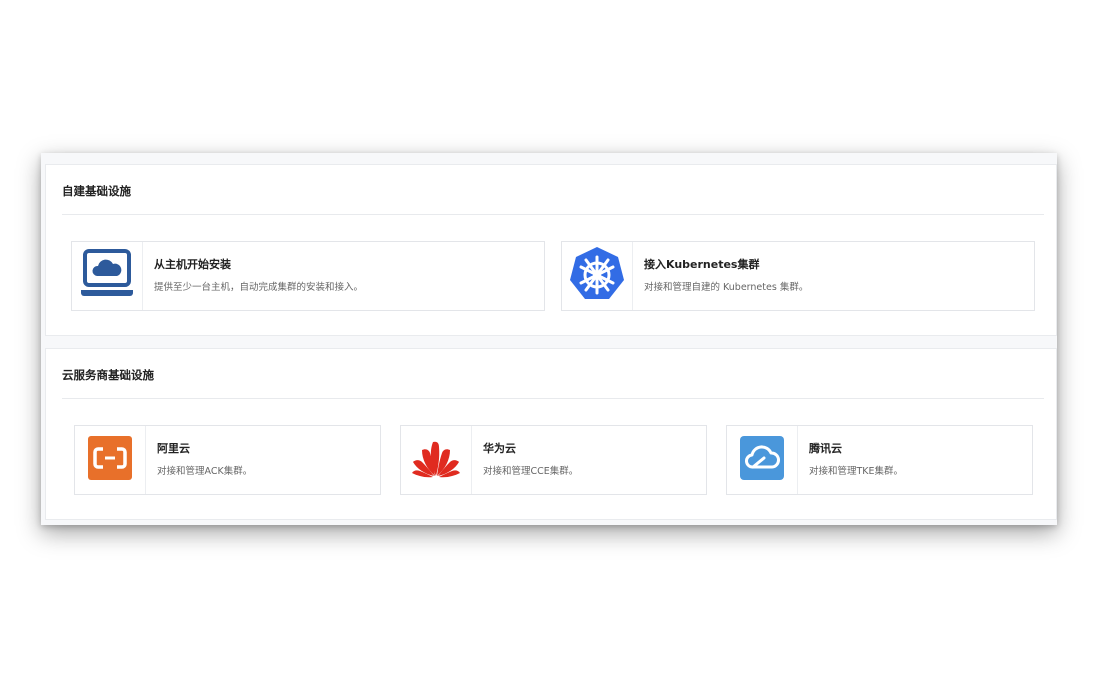 This screenshot has height=681, width=1098. I want to click on card-description: 对接和管理ACK集群。, so click(205, 471).